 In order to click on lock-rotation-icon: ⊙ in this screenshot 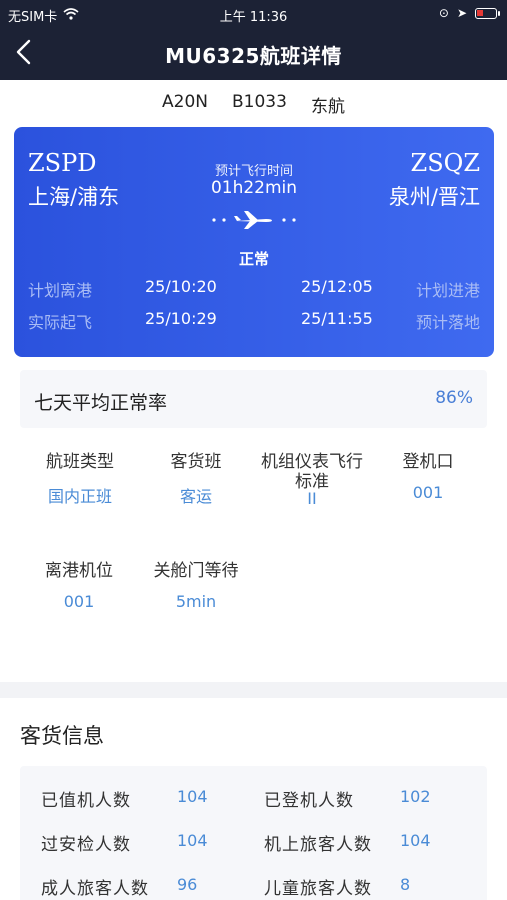, I will do `click(443, 13)`.